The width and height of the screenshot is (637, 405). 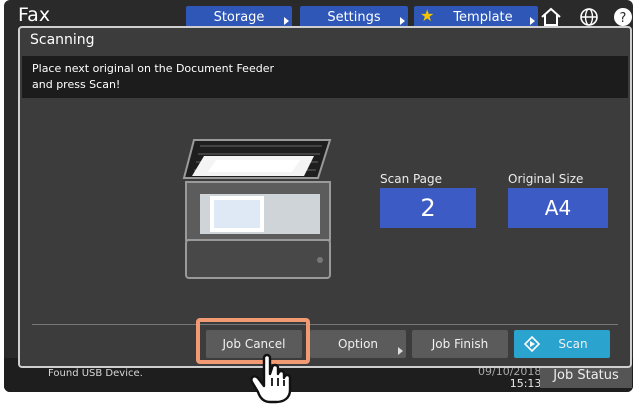 What do you see at coordinates (483, 17) in the screenshot?
I see `tab-template-label: Template` at bounding box center [483, 17].